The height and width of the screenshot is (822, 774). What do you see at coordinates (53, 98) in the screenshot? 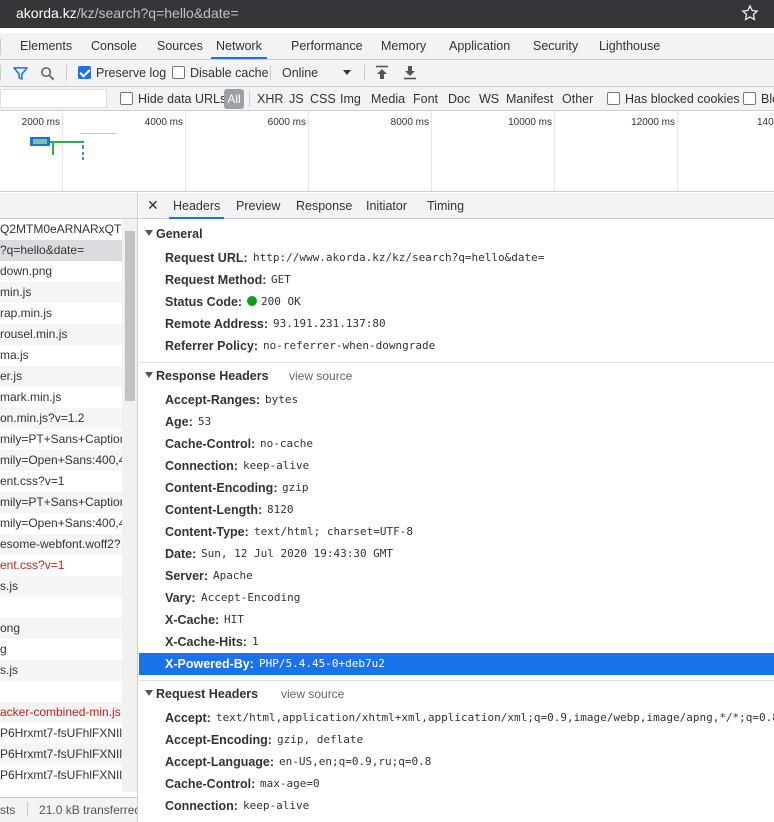
I see `filter-input` at bounding box center [53, 98].